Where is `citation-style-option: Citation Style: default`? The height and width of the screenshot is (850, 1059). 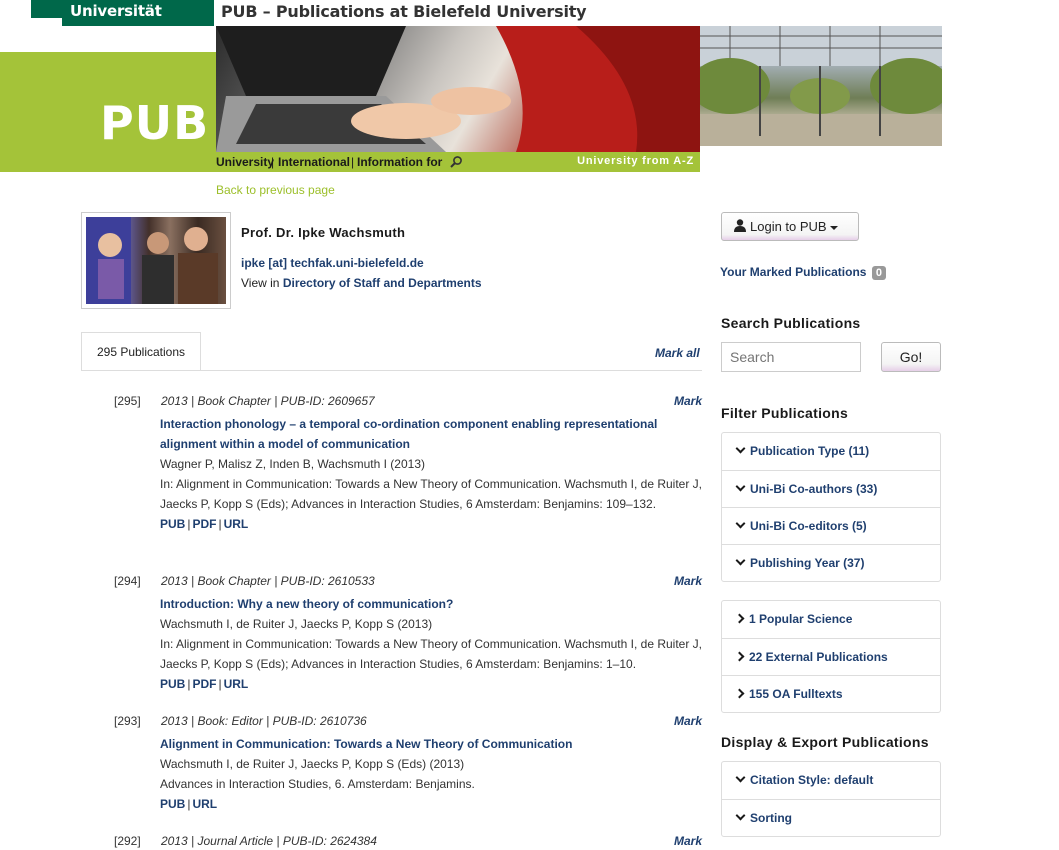 citation-style-option: Citation Style: default is located at coordinates (831, 780).